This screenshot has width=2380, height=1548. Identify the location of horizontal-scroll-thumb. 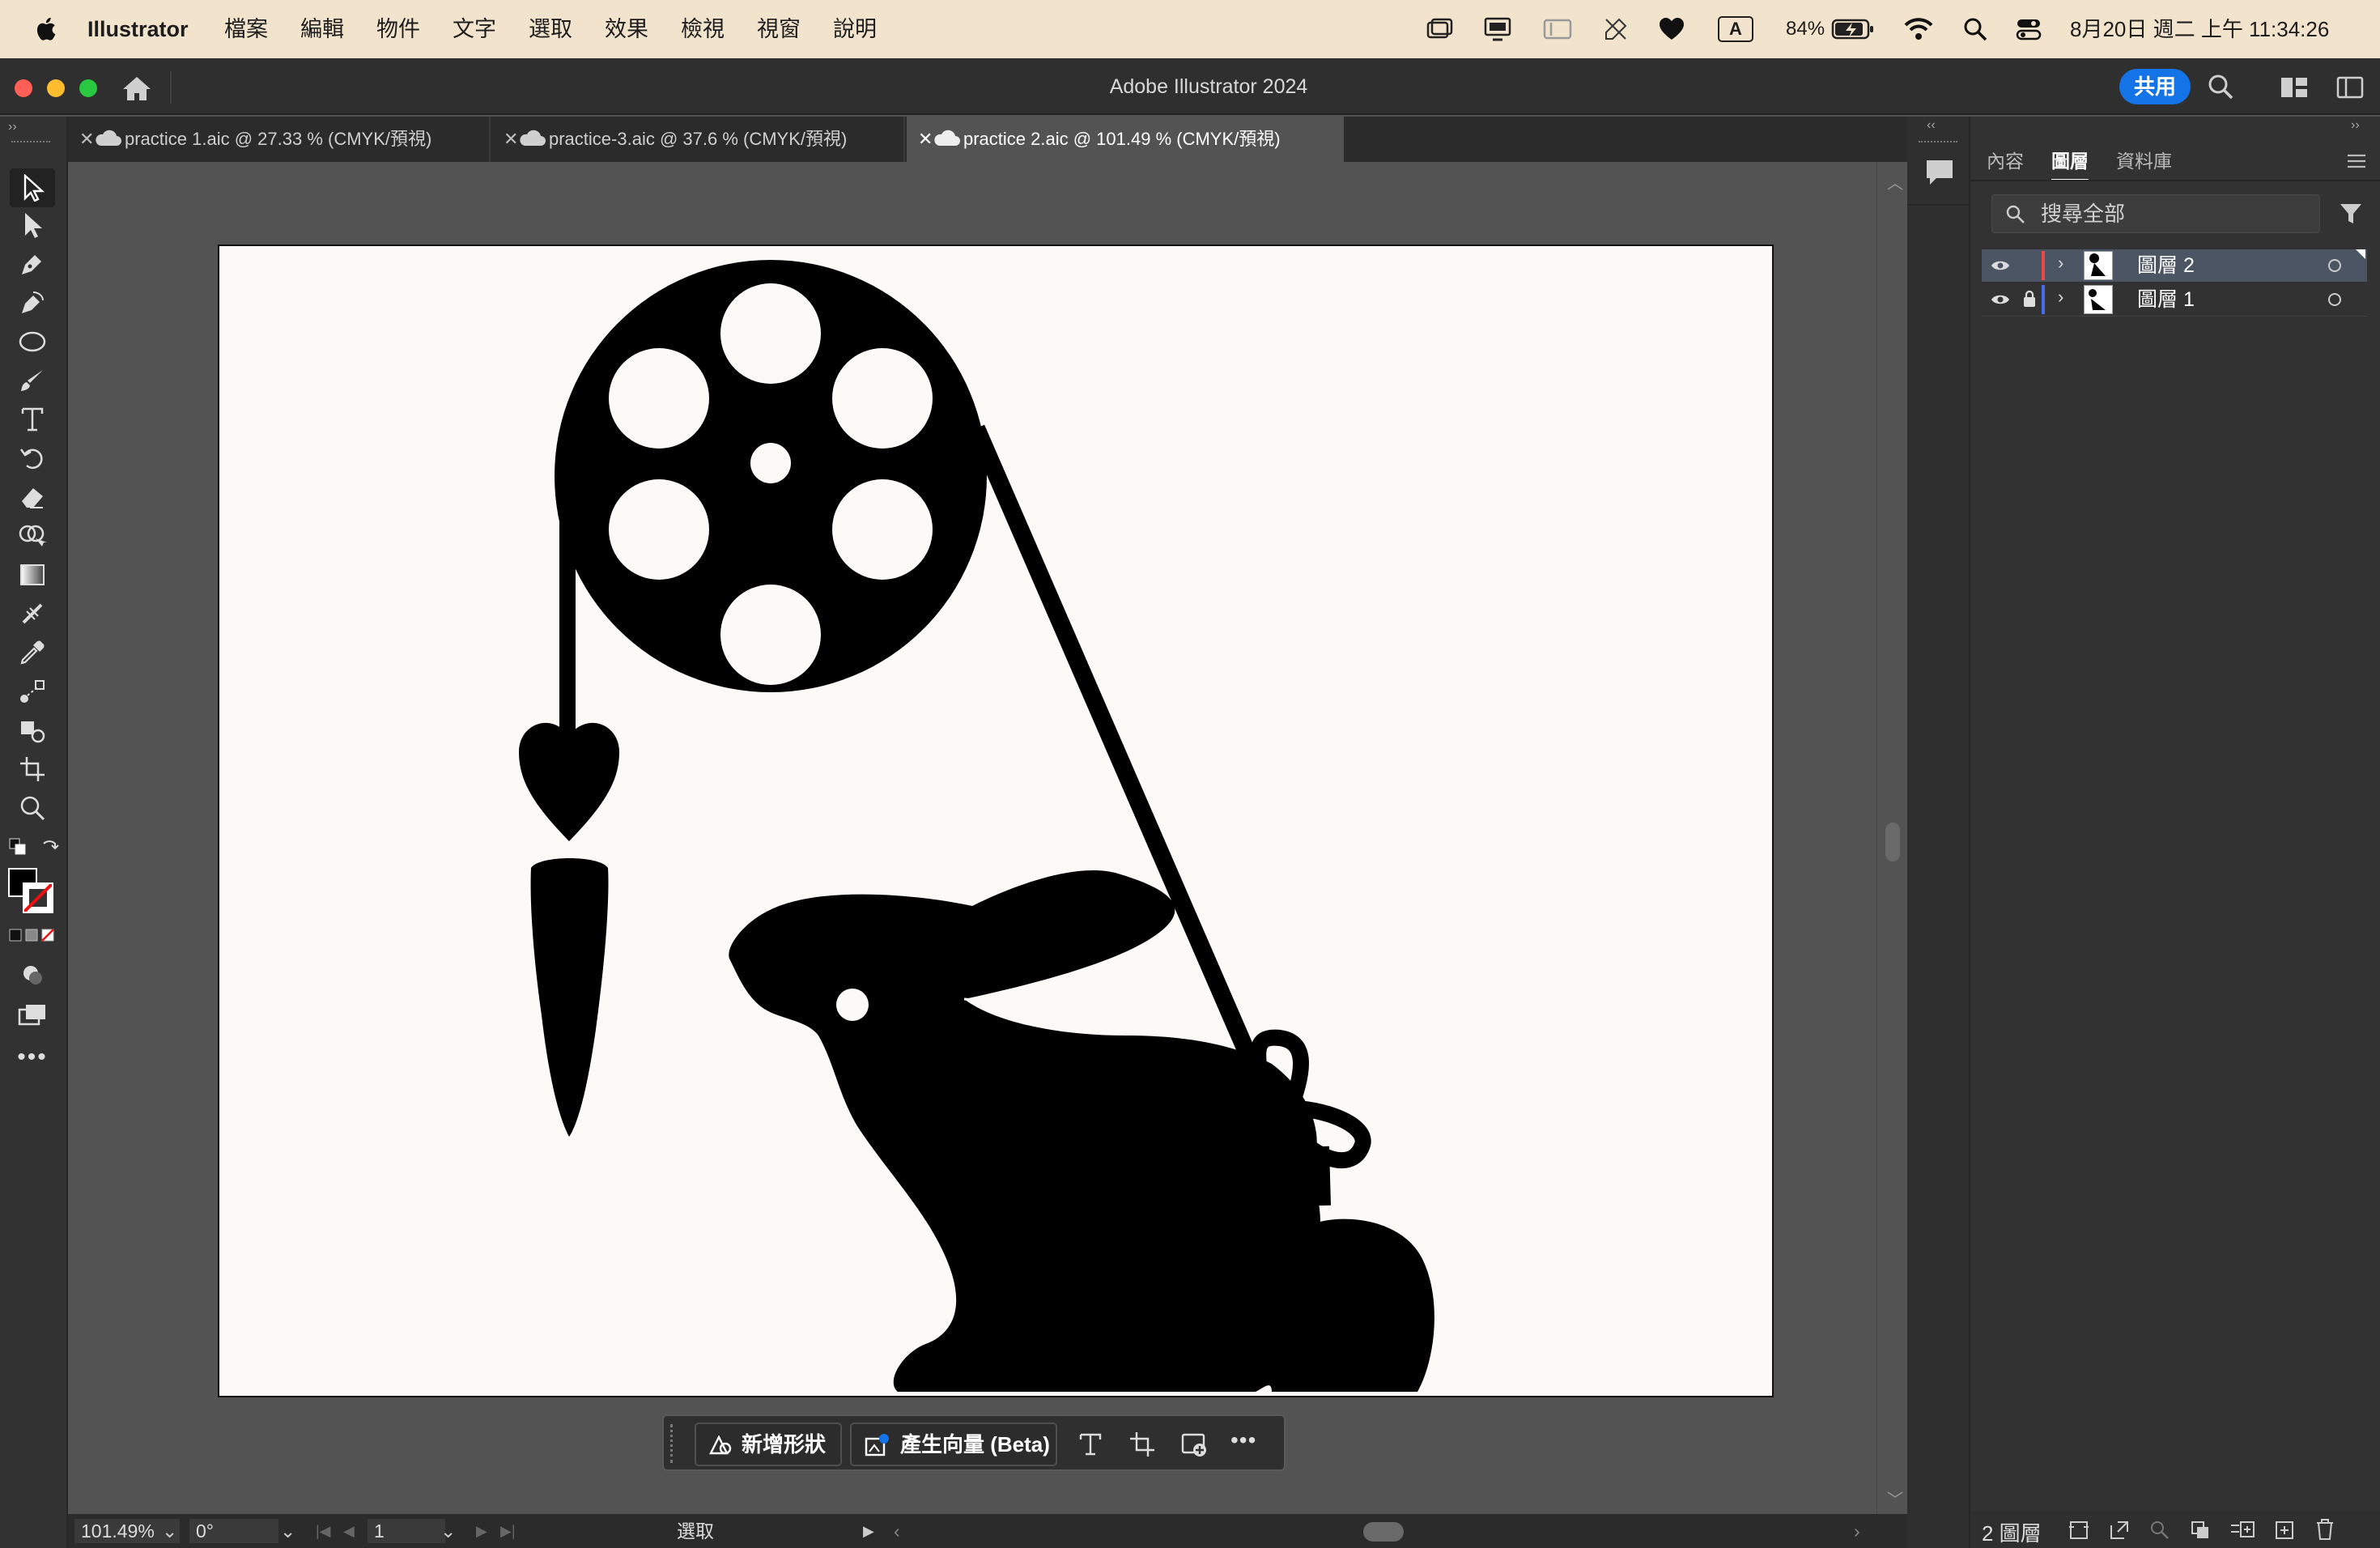
(1383, 1532).